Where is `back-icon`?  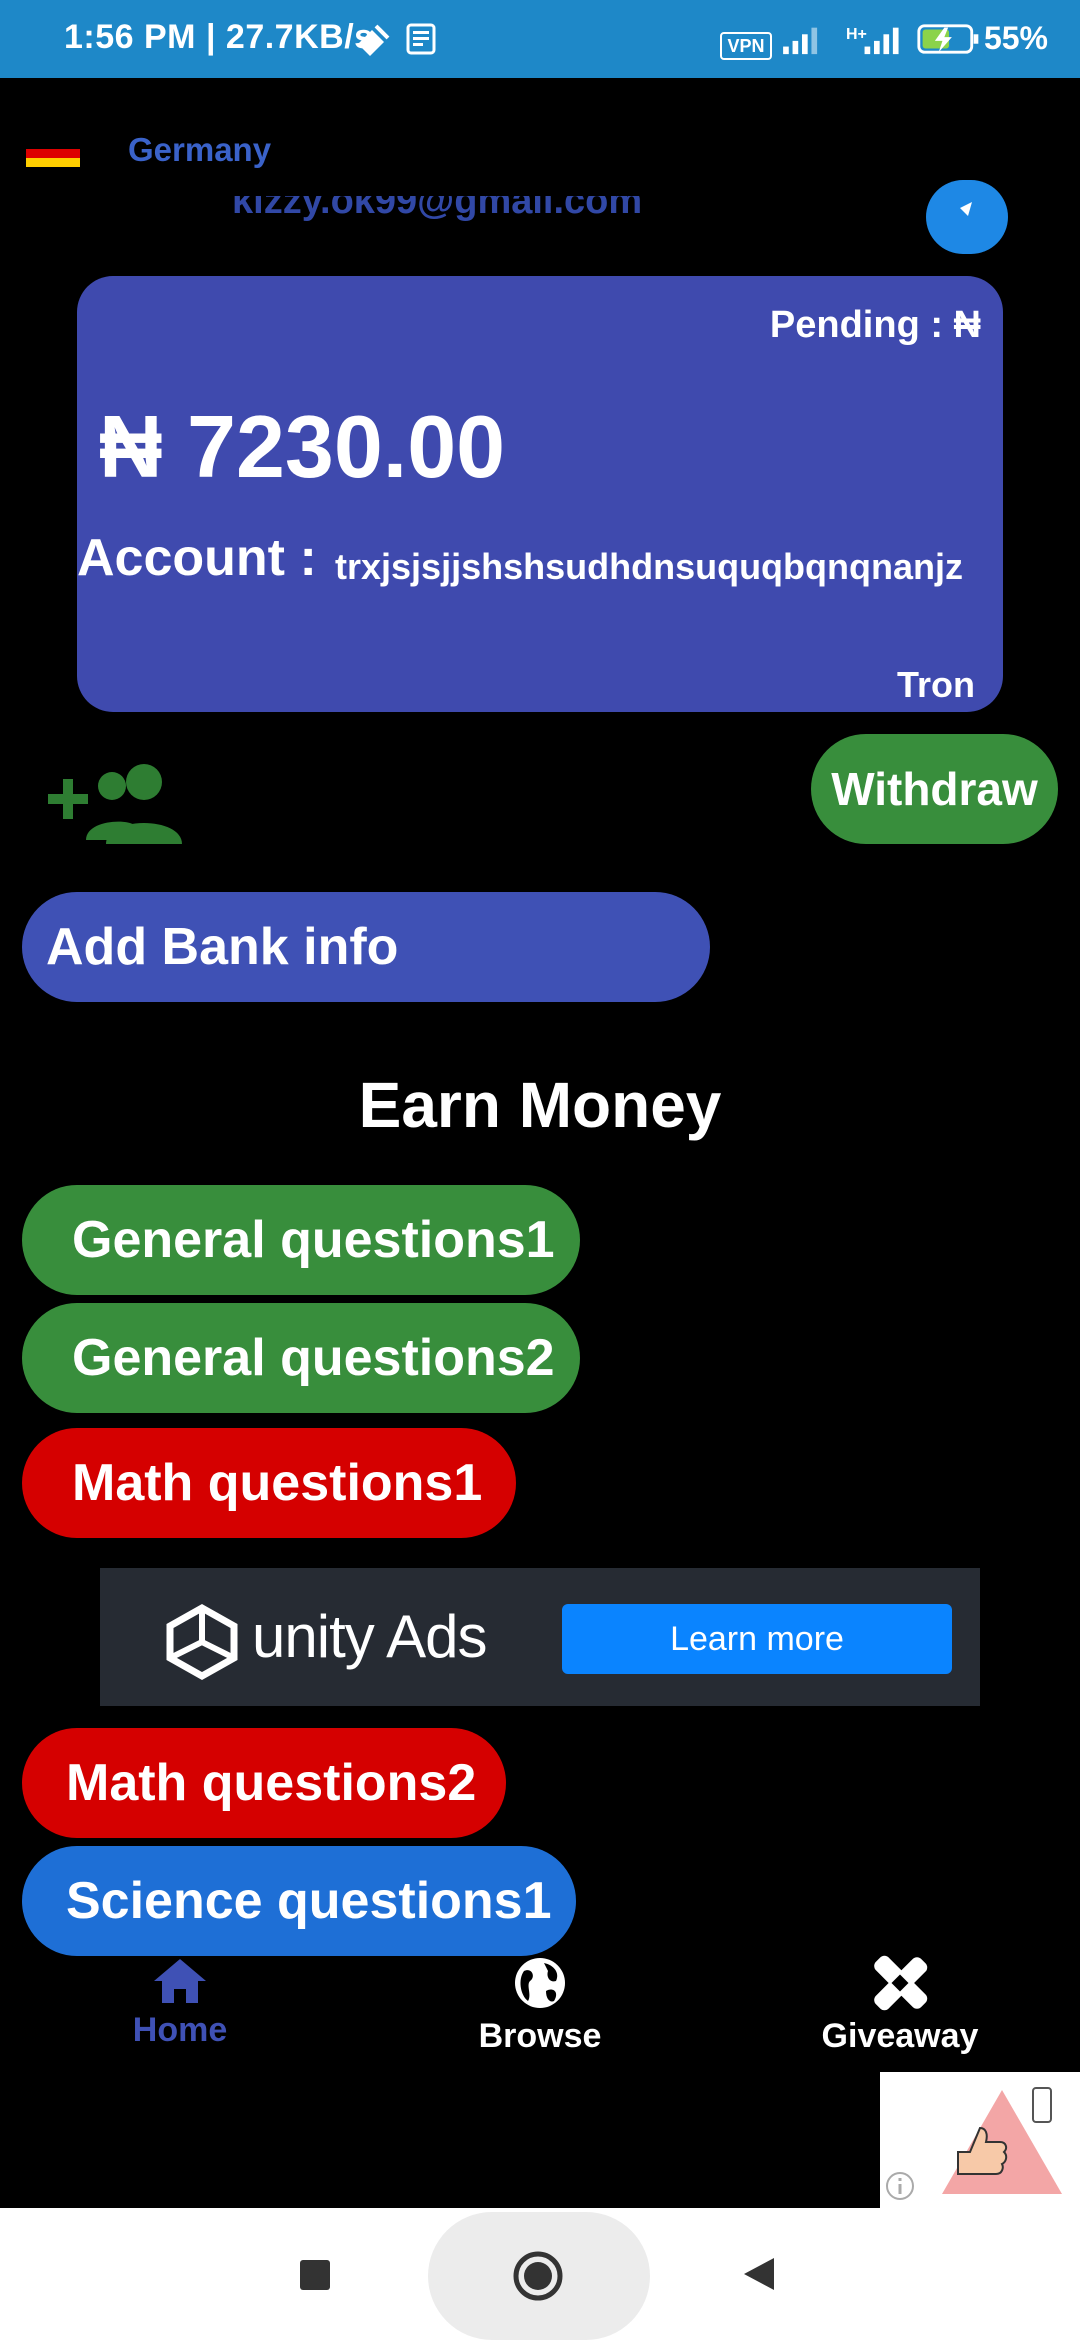
back-icon is located at coordinates (760, 2274).